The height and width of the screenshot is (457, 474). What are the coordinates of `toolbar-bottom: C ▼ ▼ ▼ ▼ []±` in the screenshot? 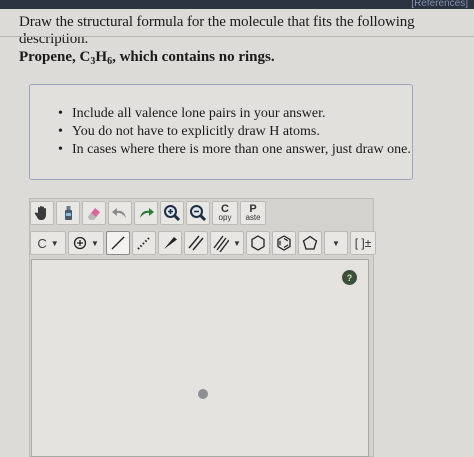 It's located at (203, 243).